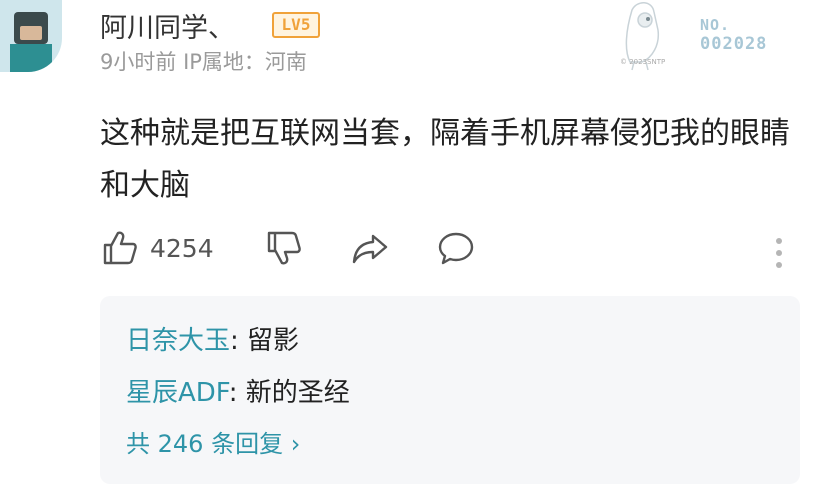 This screenshot has height=500, width=828. I want to click on reply-text: 新的圣经, so click(297, 393).